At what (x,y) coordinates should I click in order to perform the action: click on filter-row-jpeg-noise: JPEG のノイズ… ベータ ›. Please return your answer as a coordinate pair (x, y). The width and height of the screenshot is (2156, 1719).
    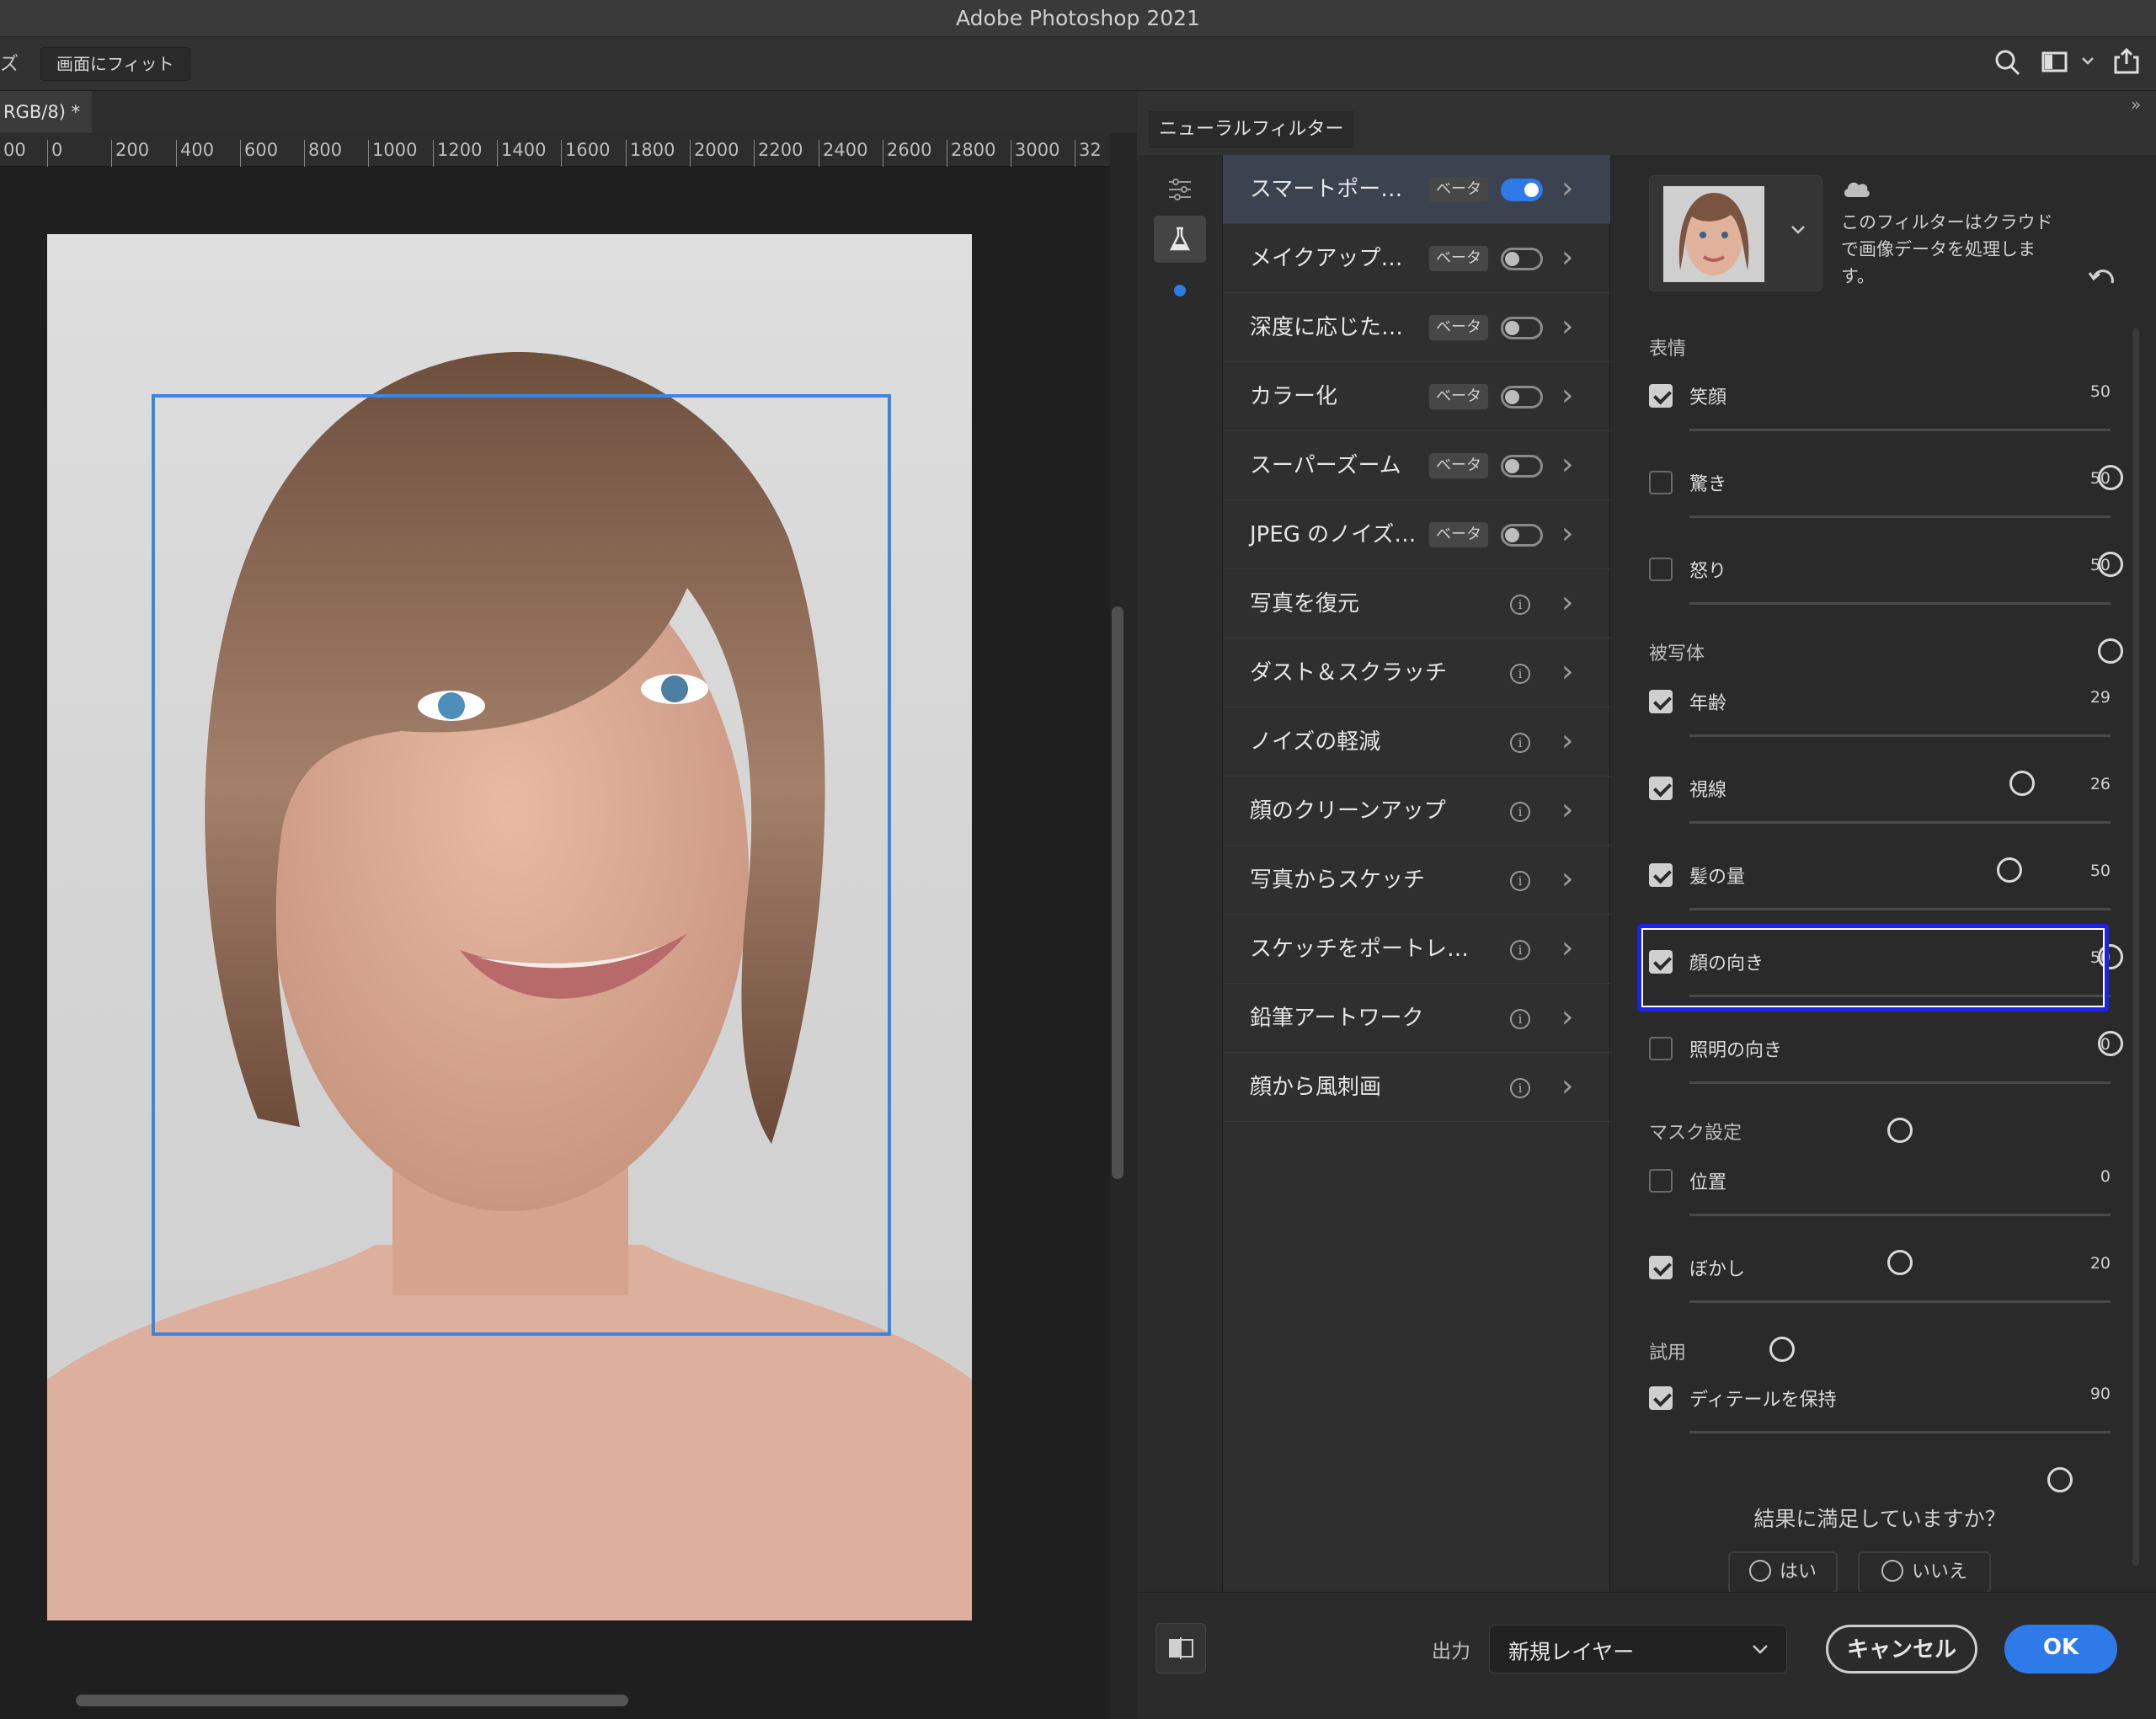
    Looking at the image, I should click on (1416, 535).